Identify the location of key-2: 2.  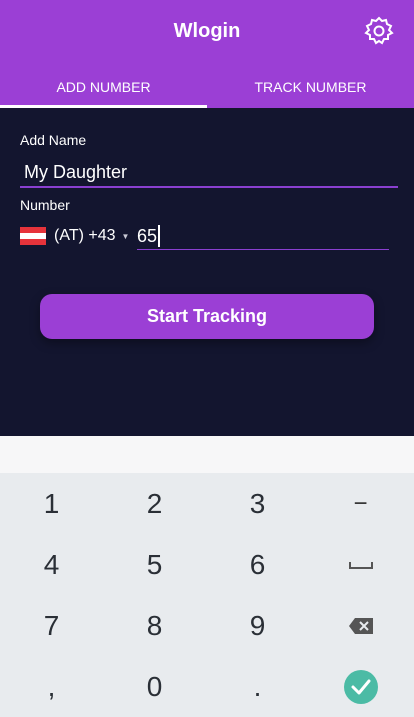
(154, 503).